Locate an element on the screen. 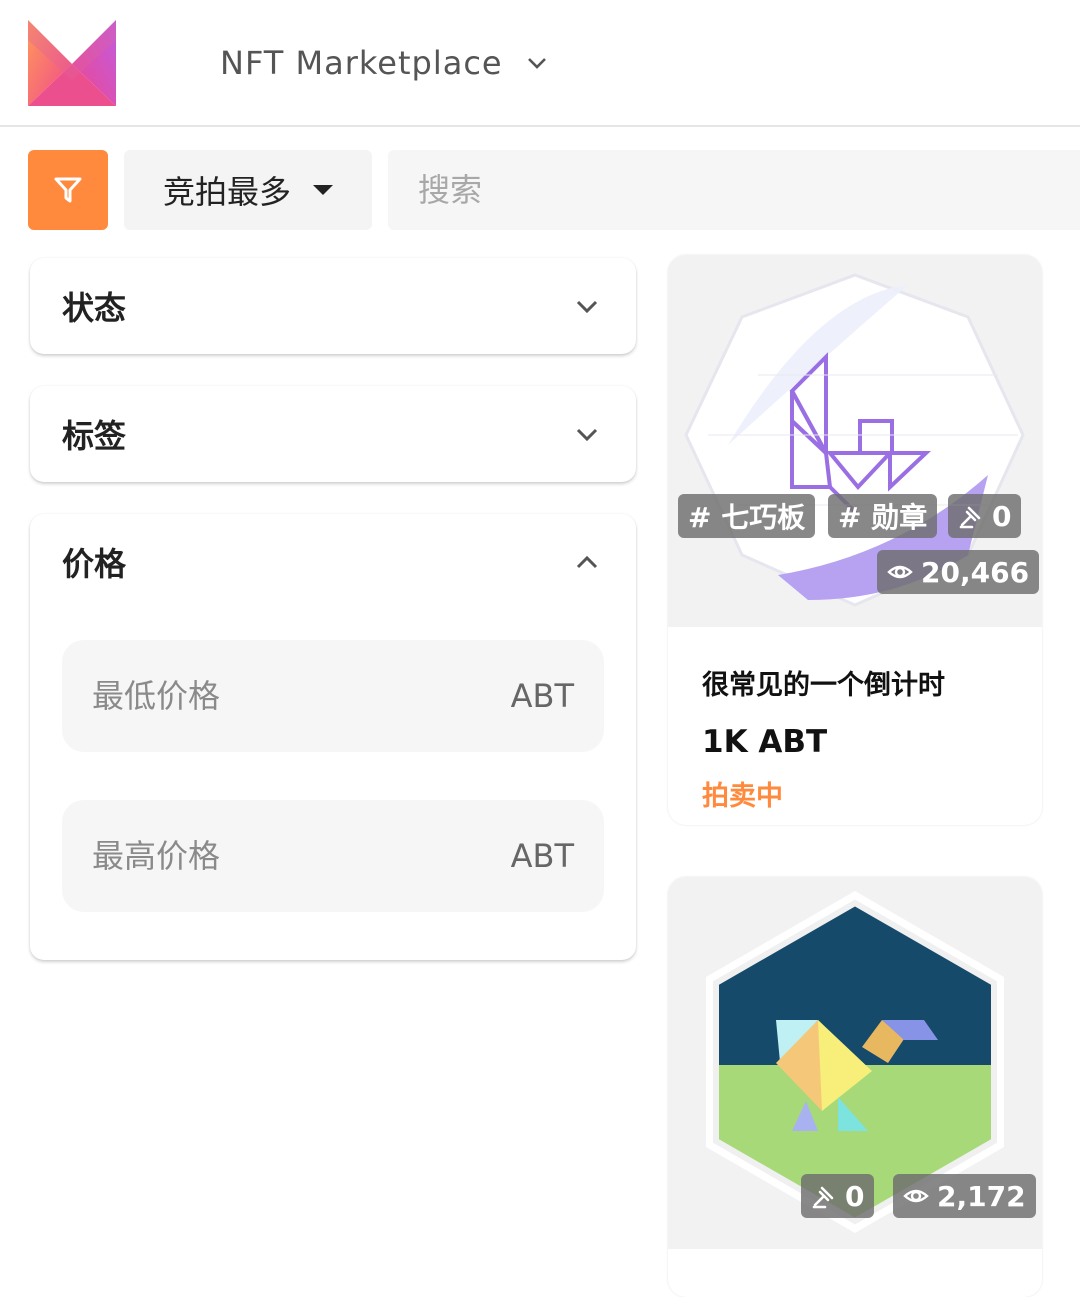  price-filter-header: 价格 is located at coordinates (333, 562).